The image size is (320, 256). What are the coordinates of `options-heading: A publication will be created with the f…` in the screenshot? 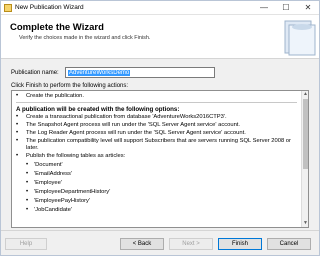 It's located at (98, 109).